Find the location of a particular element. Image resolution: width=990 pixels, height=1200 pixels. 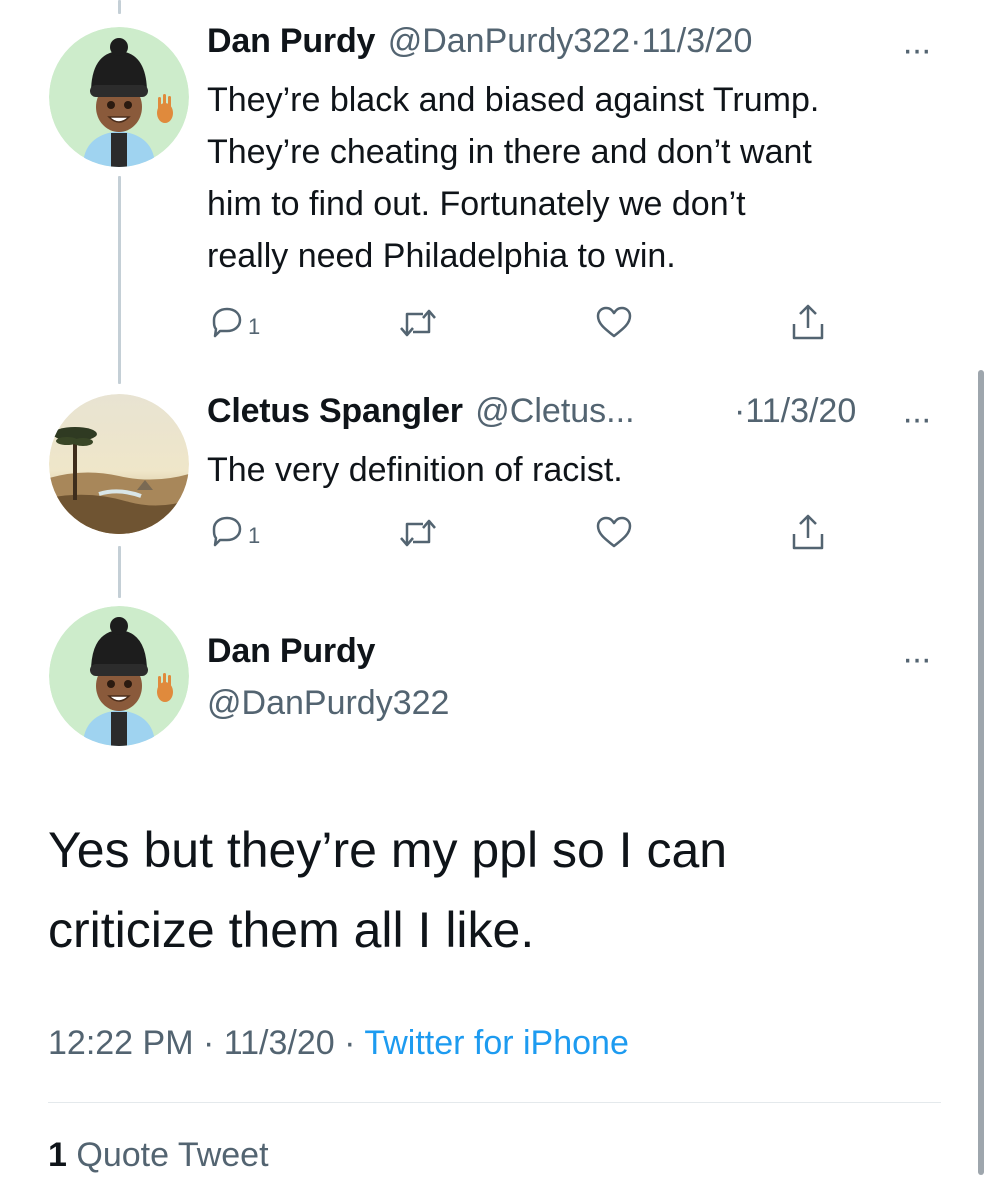

quote-count: 1 is located at coordinates (57, 1155).